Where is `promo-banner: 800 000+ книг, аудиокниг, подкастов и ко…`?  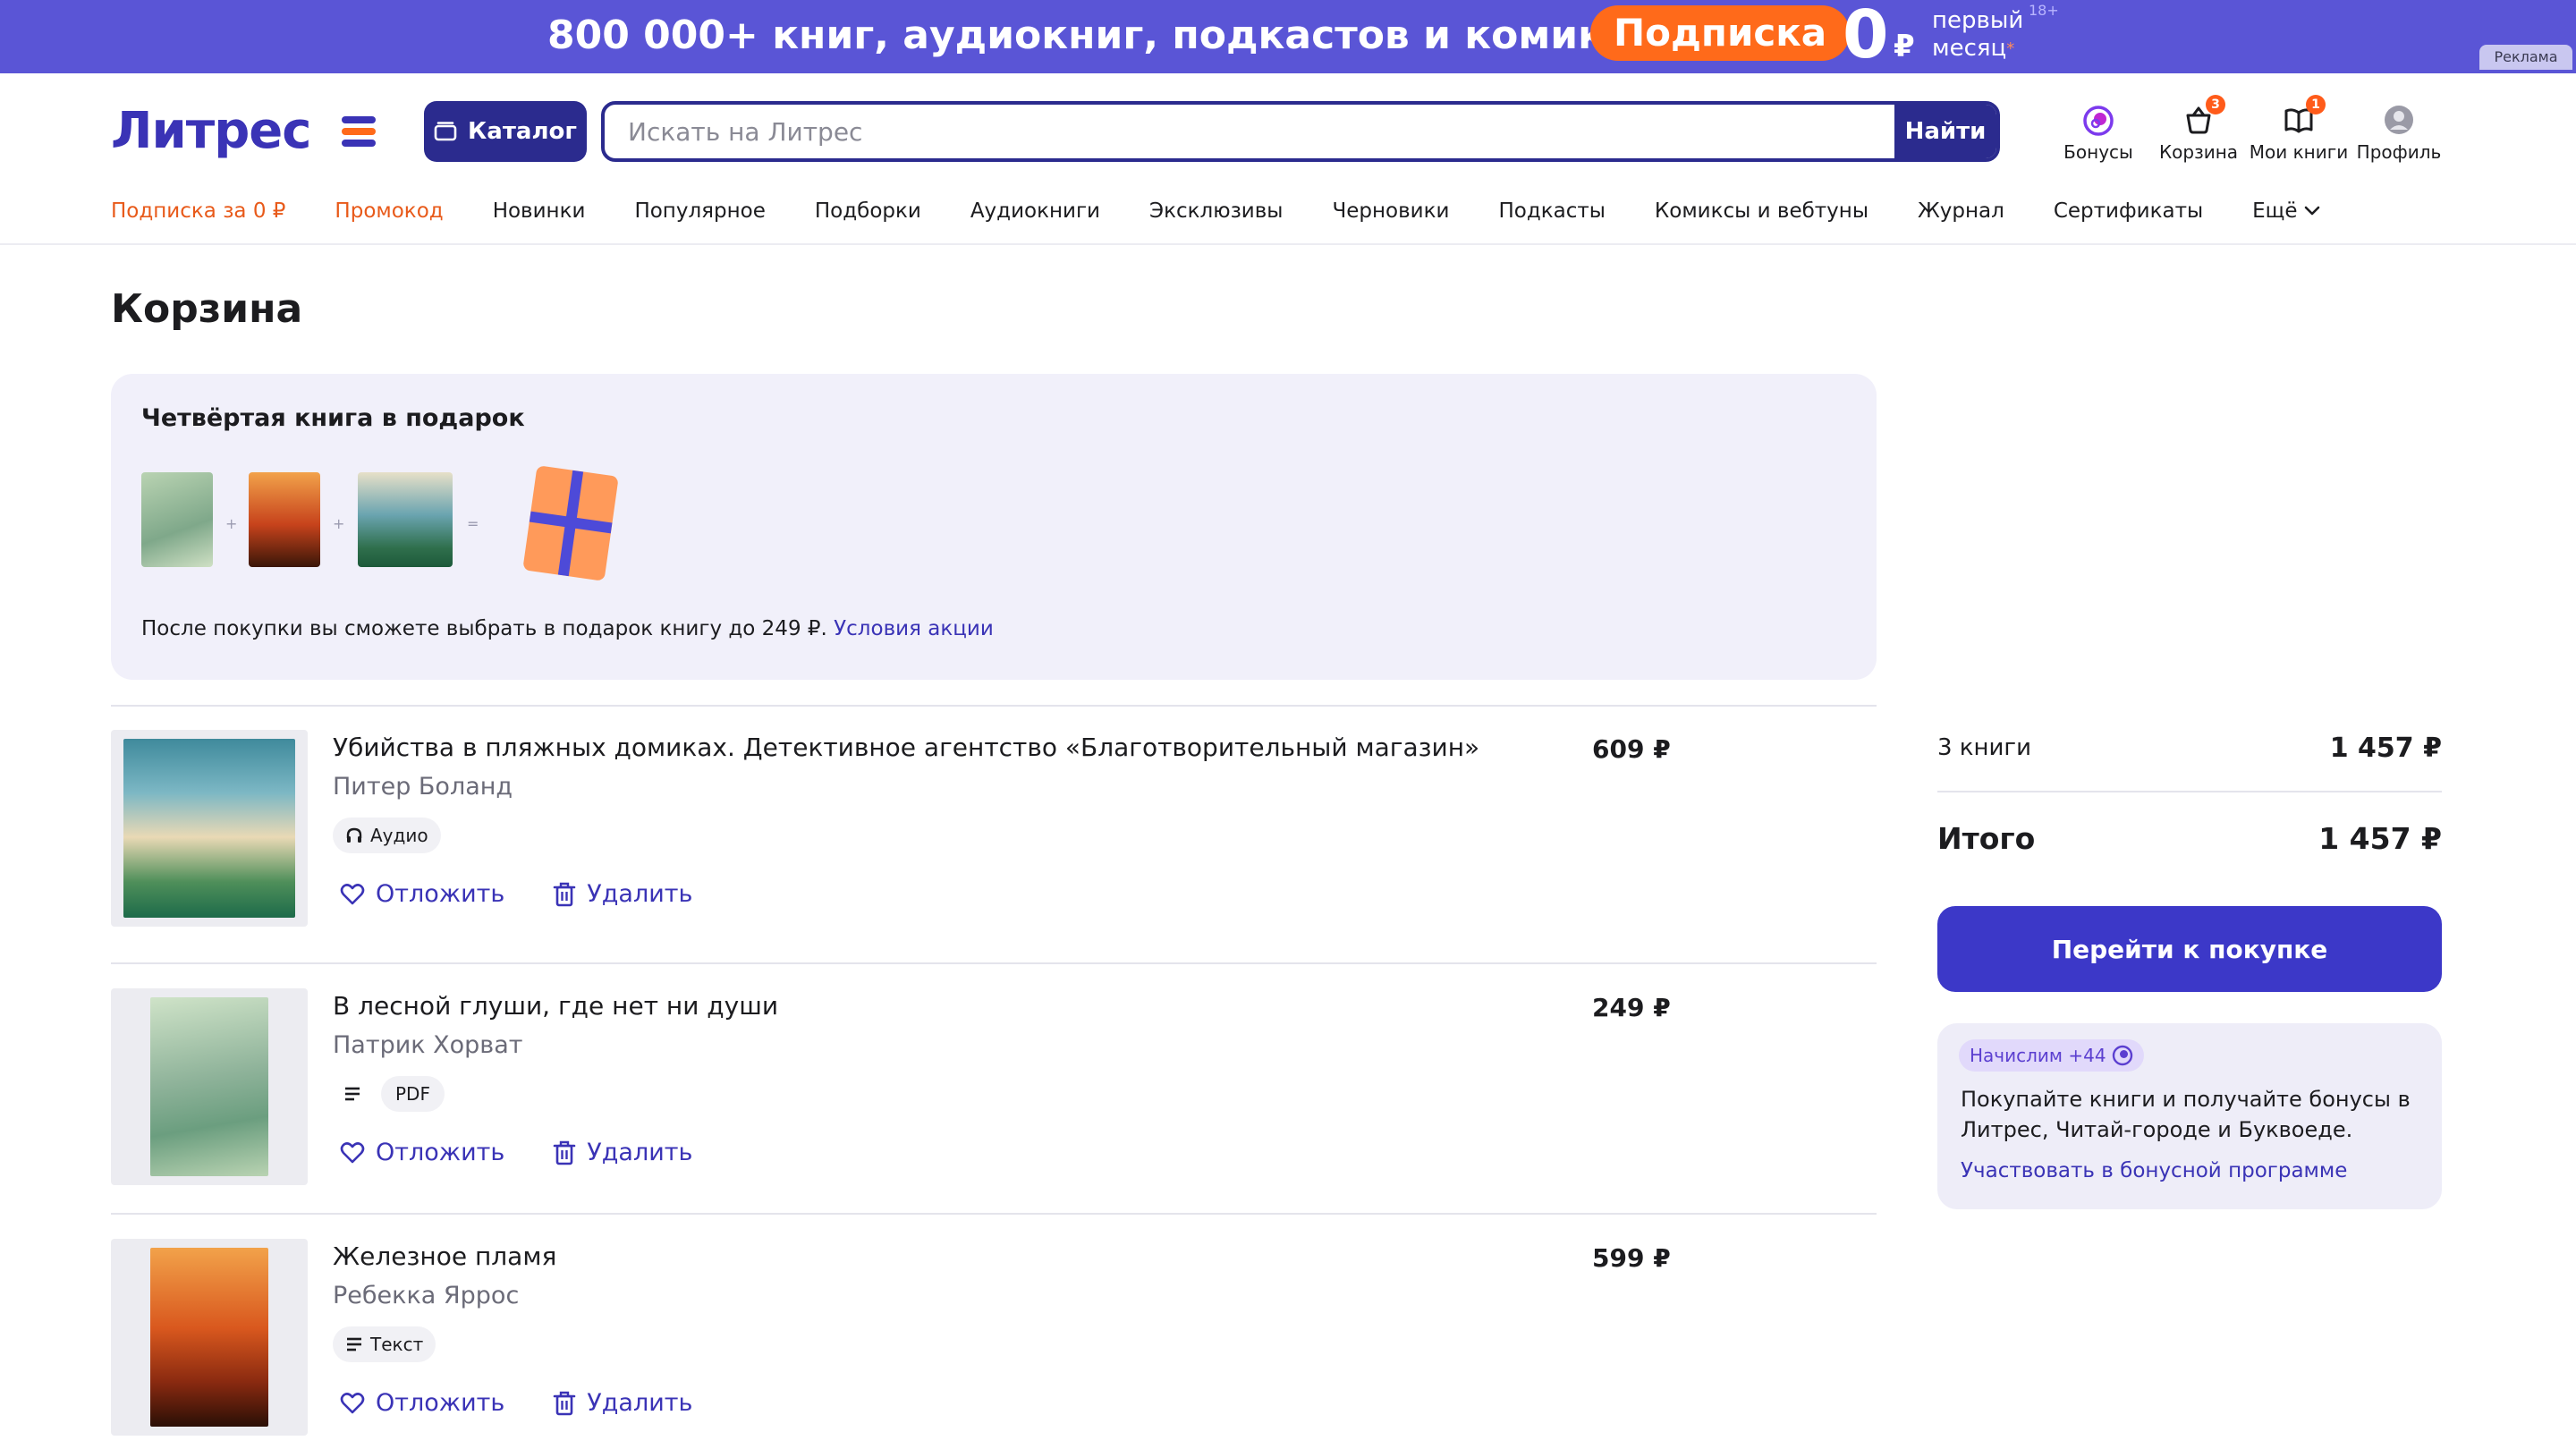 promo-banner: 800 000+ книг, аудиокниг, подкастов и ко… is located at coordinates (1288, 36).